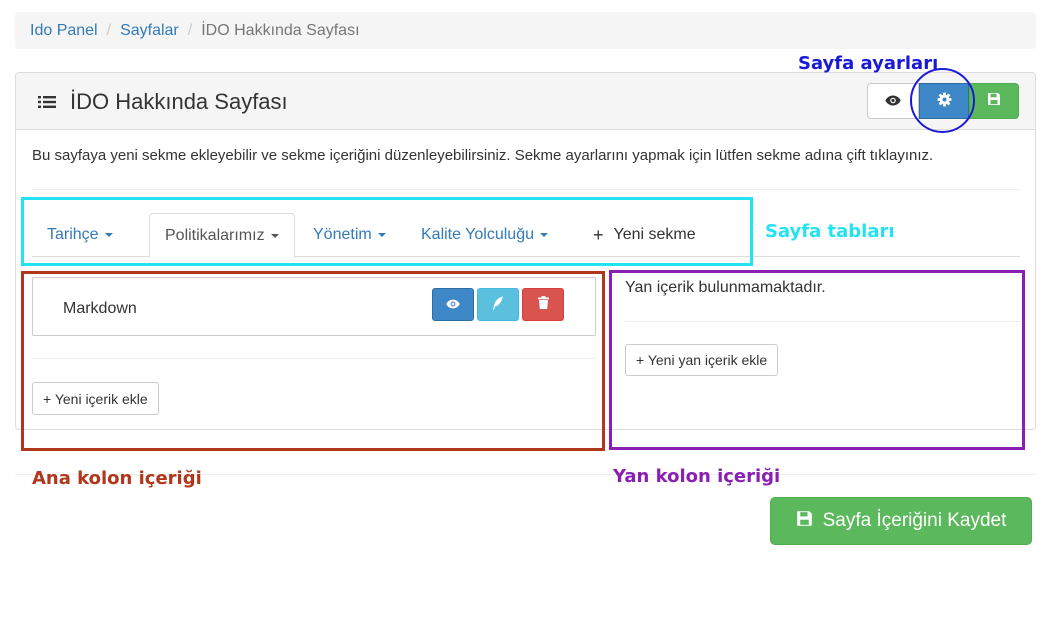 The image size is (1047, 624). What do you see at coordinates (942, 100) in the screenshot?
I see `settings-highlight-circle` at bounding box center [942, 100].